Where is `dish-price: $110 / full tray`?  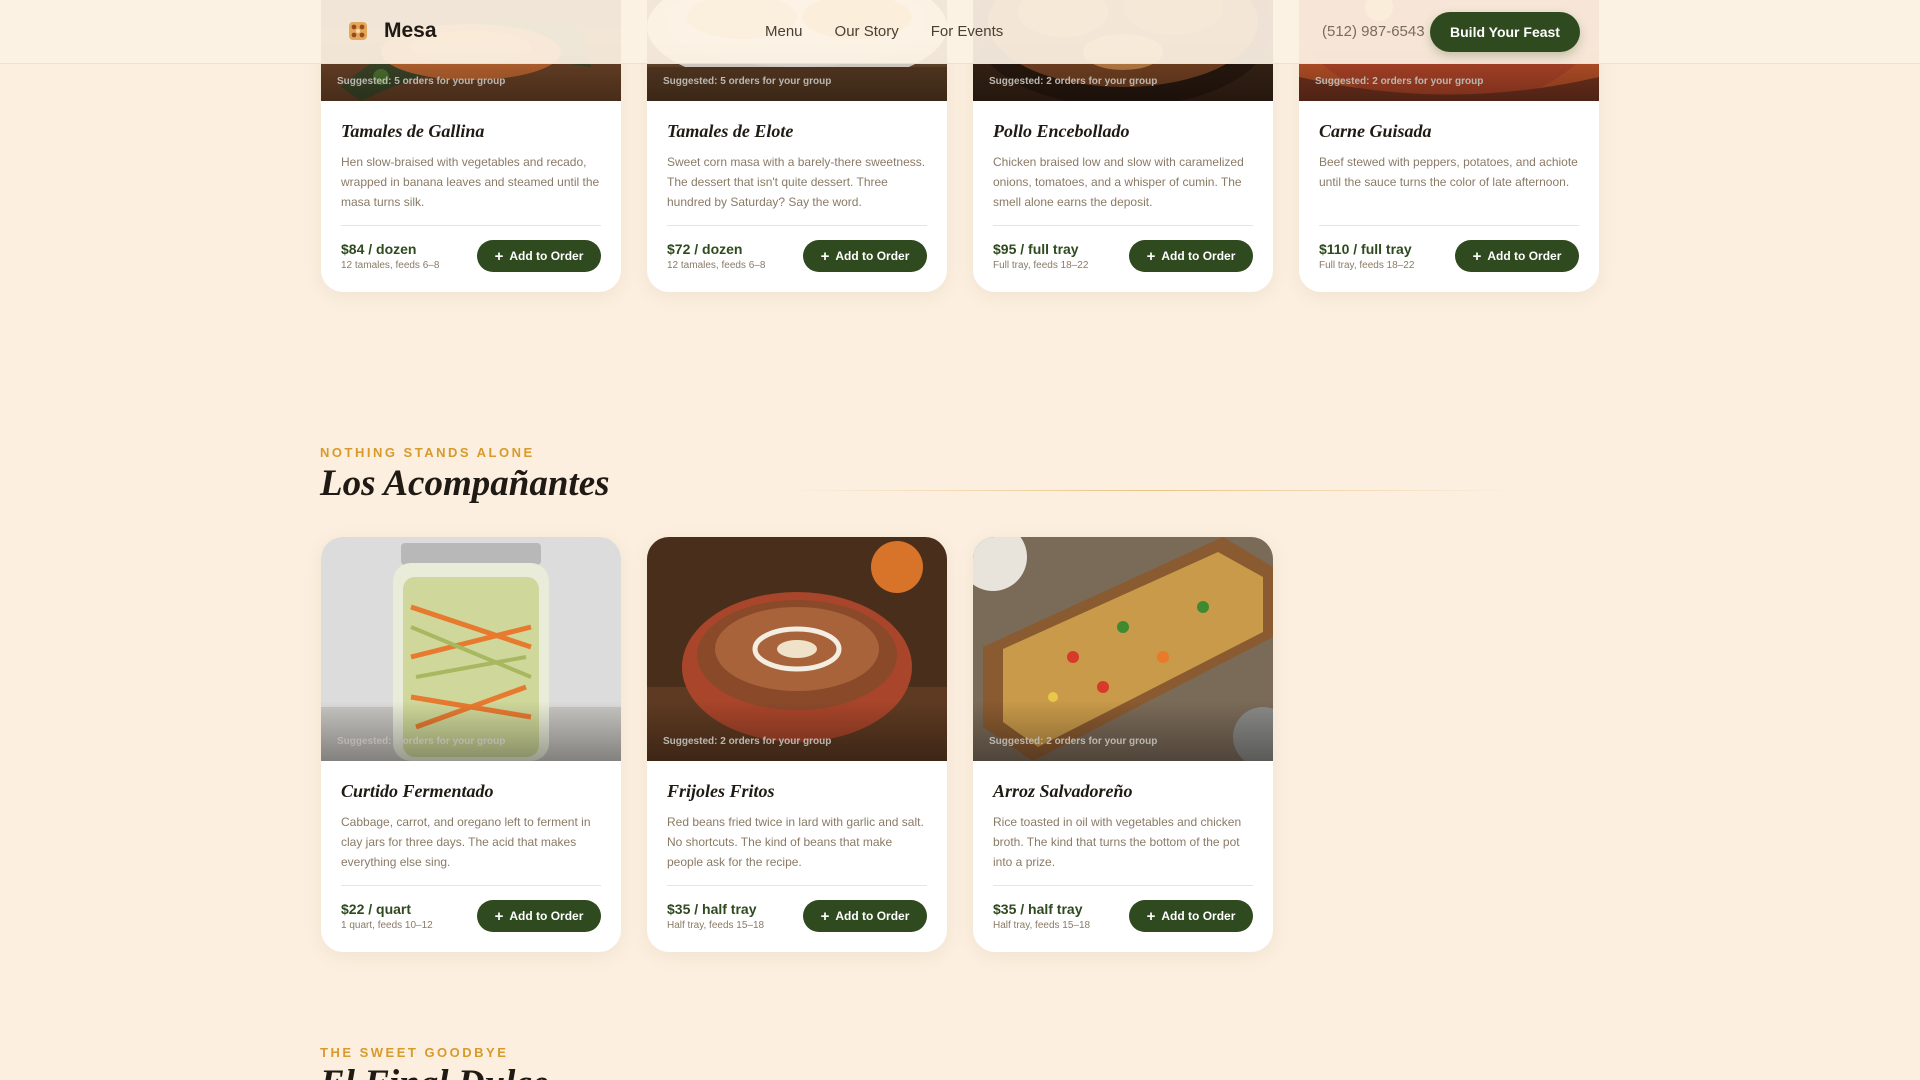
dish-price: $110 / full tray is located at coordinates (1365, 249).